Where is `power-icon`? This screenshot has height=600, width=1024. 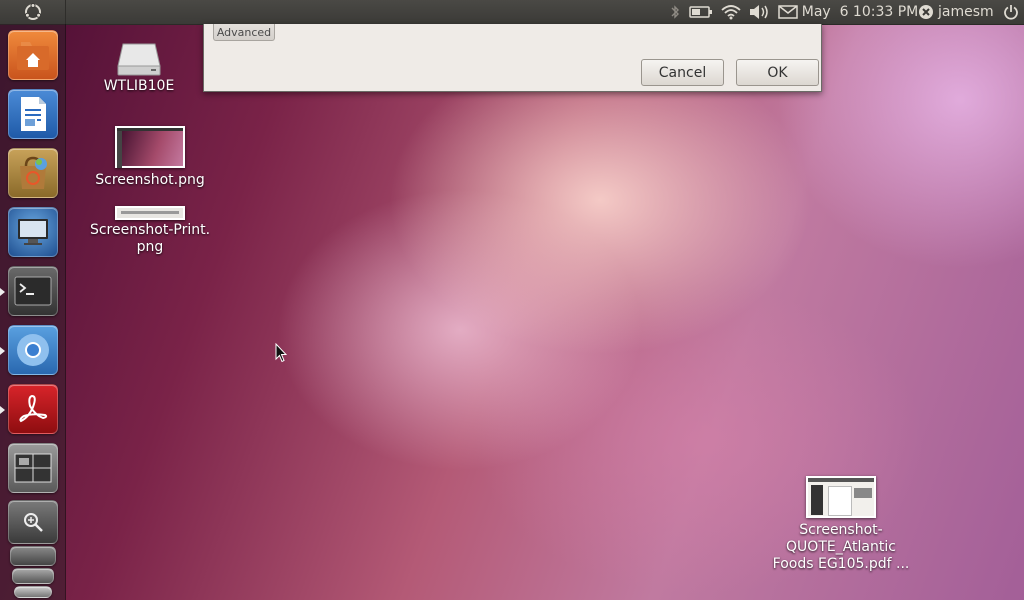
power-icon is located at coordinates (1011, 12).